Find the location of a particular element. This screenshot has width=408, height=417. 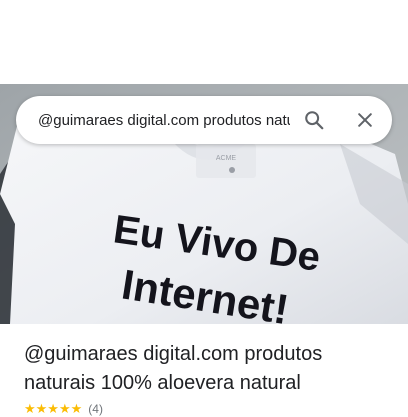

search-input is located at coordinates (164, 120).